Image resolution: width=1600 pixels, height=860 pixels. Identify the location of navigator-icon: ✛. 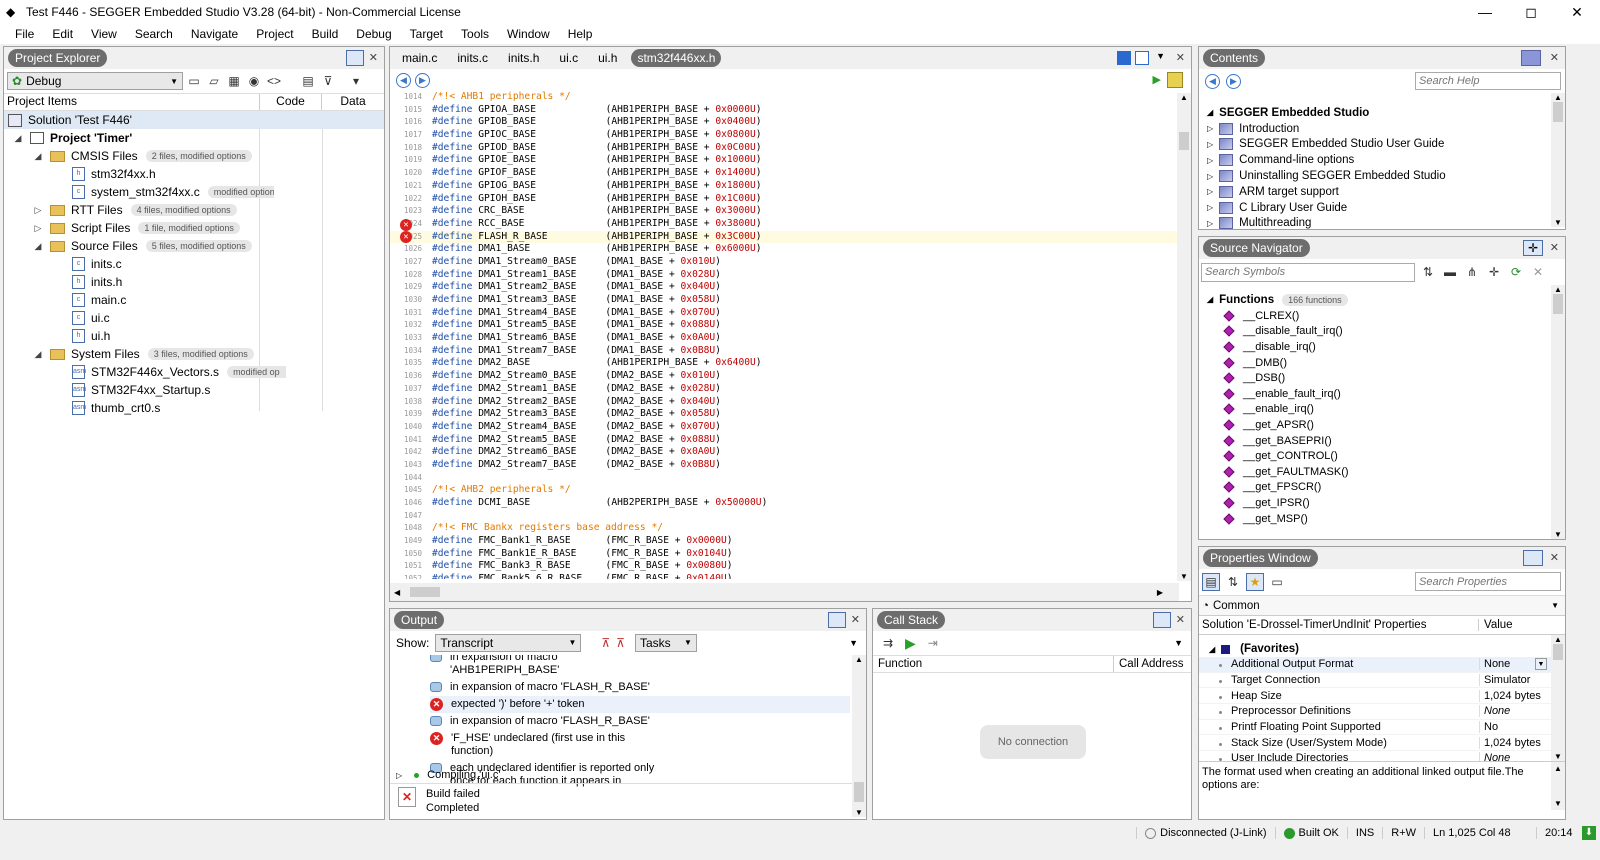
(1533, 248).